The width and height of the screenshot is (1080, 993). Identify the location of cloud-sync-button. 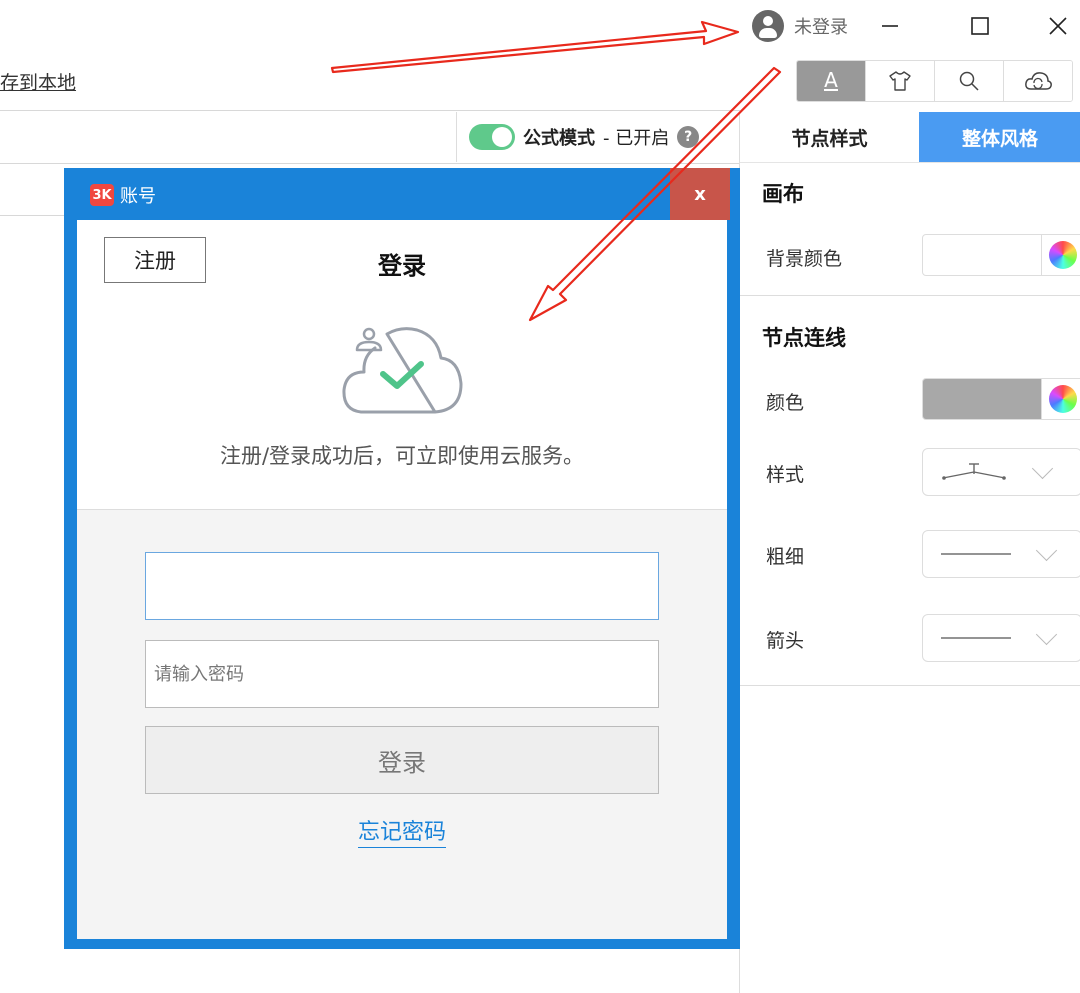
(1038, 81).